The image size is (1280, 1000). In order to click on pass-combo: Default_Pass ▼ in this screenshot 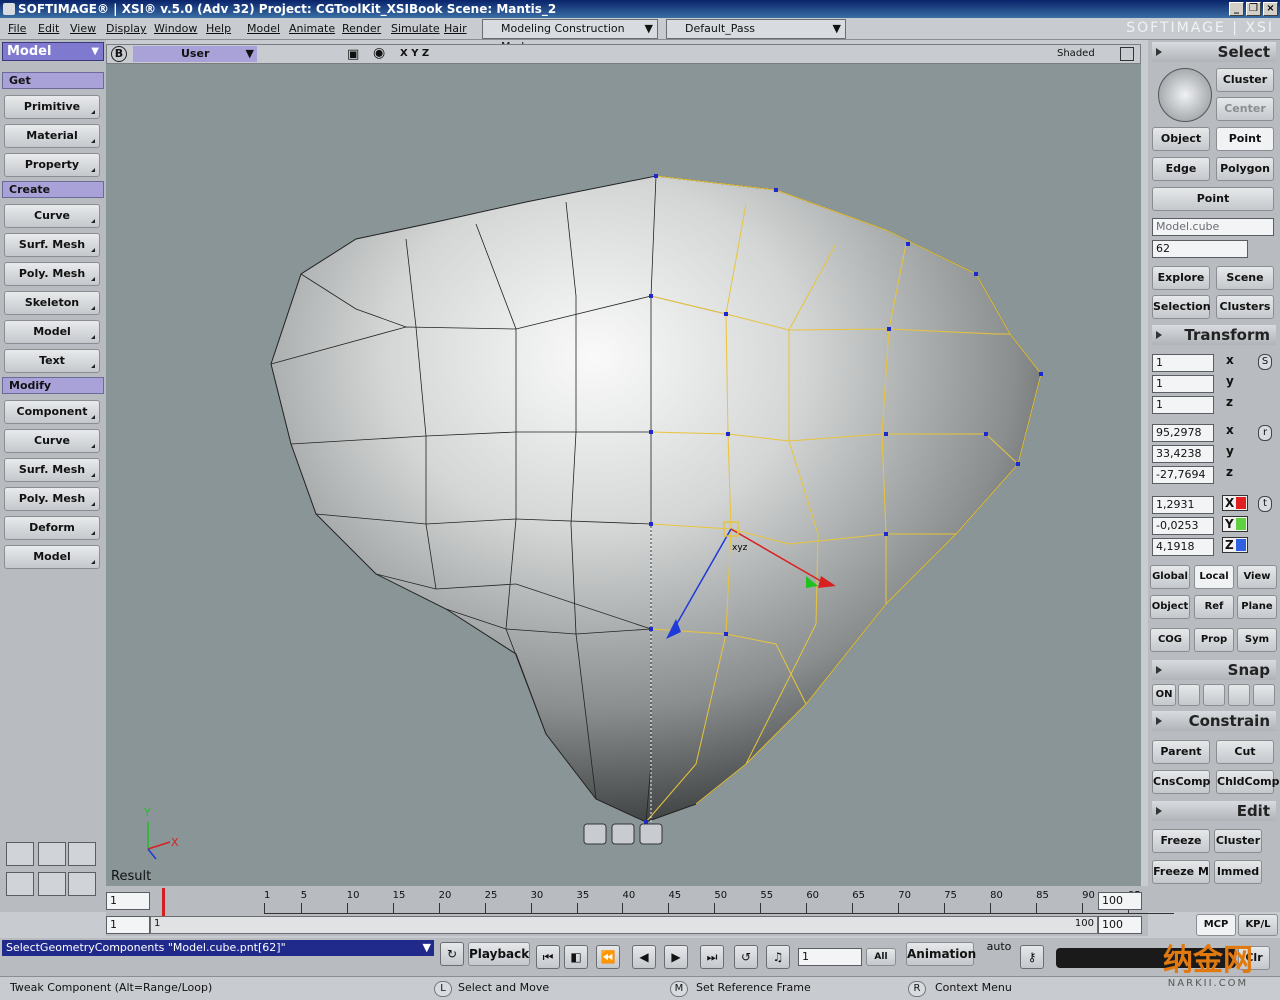, I will do `click(756, 29)`.